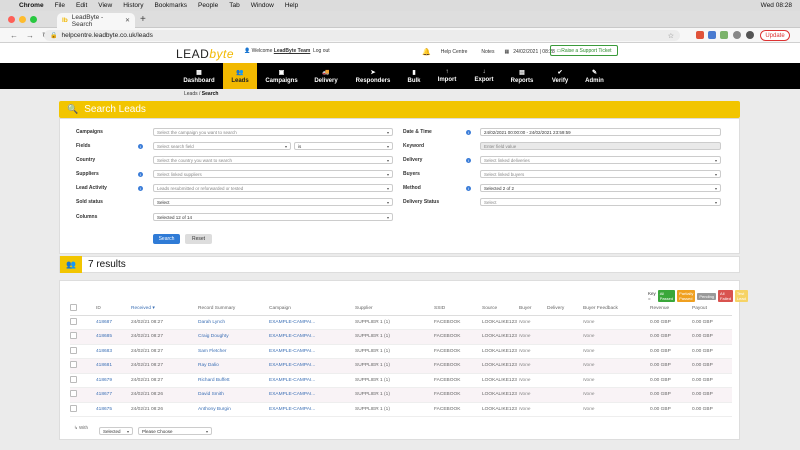 This screenshot has width=800, height=450. What do you see at coordinates (143, 19) in the screenshot?
I see `new-tab-icon: +` at bounding box center [143, 19].